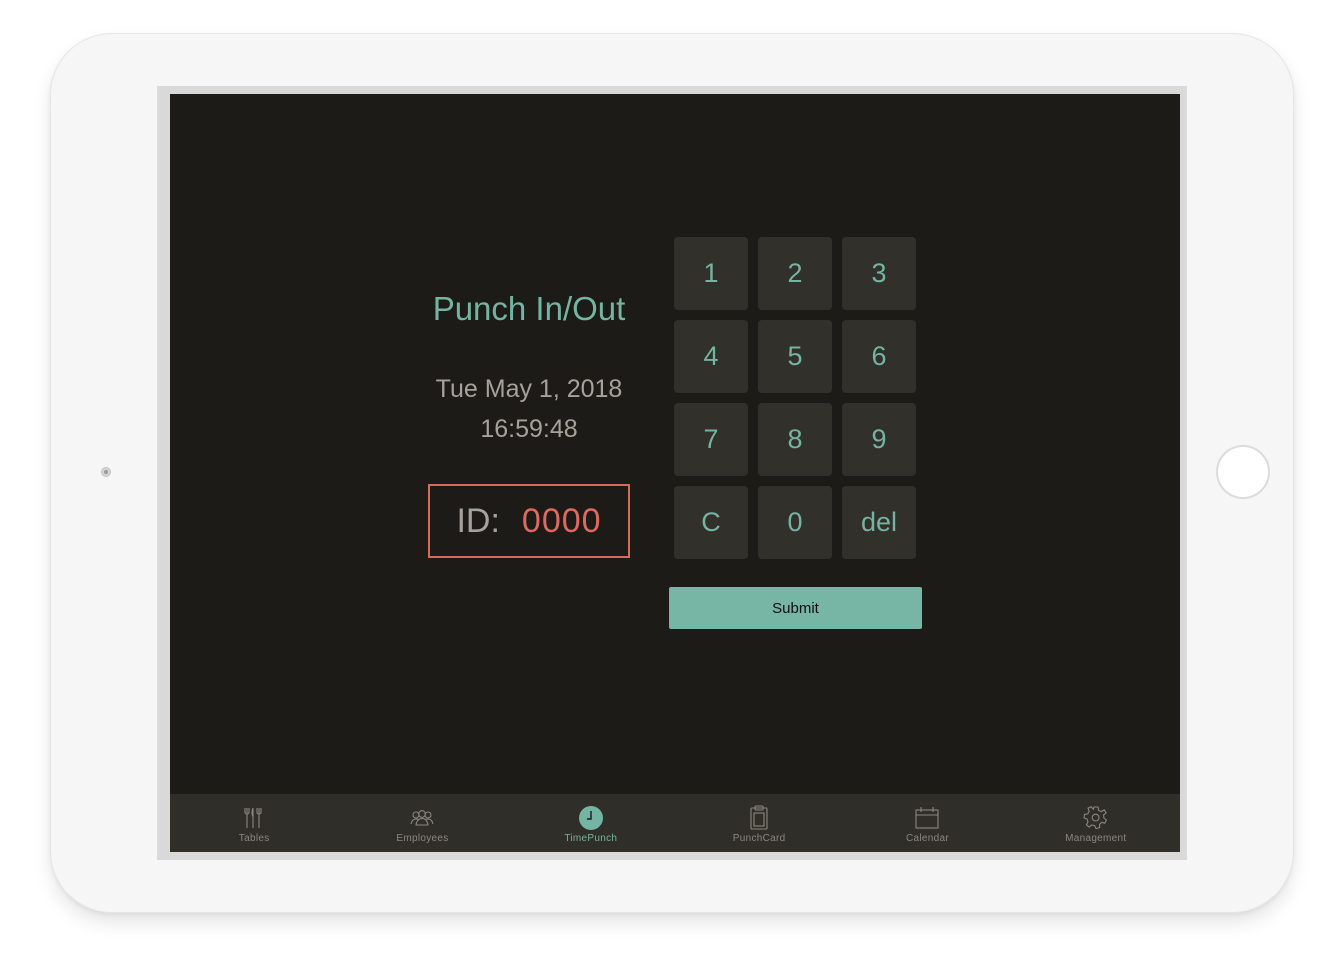  I want to click on tab-calendar: Calendar, so click(927, 823).